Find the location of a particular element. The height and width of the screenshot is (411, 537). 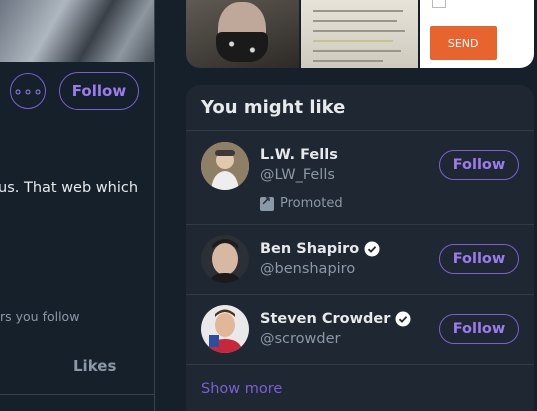

user-handle: @scrowder is located at coordinates (300, 339).